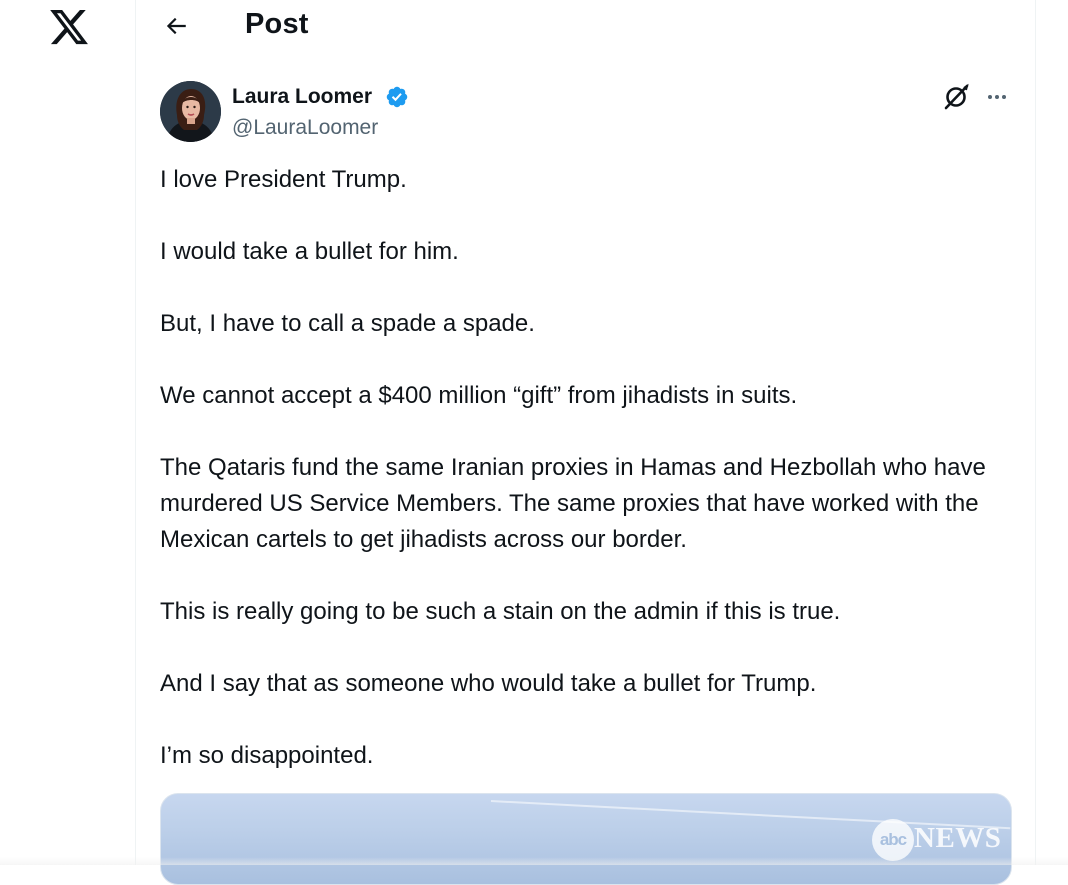  What do you see at coordinates (305, 128) in the screenshot?
I see `author-handle: @LauraLoomer` at bounding box center [305, 128].